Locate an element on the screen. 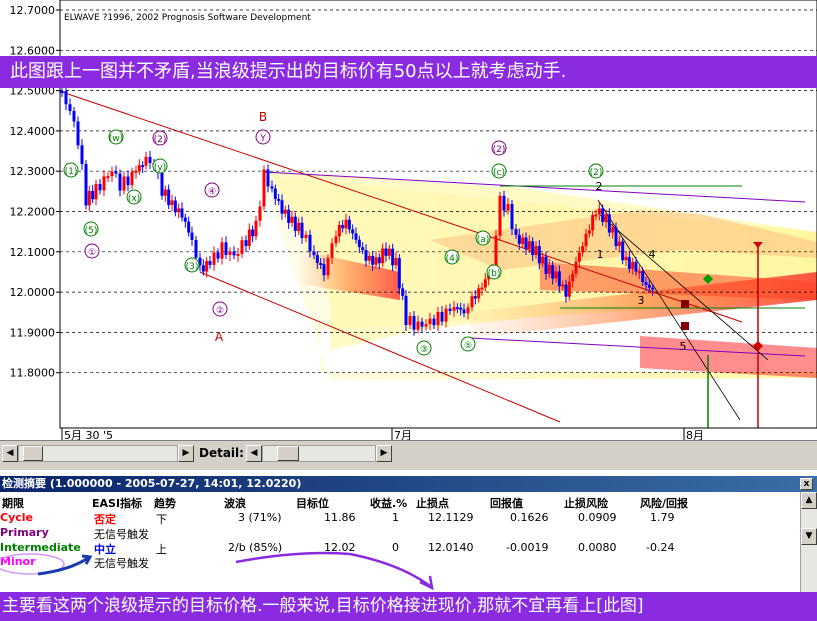 The height and width of the screenshot is (621, 817). detail-scroll-left-button: ◀ is located at coordinates (254, 453).